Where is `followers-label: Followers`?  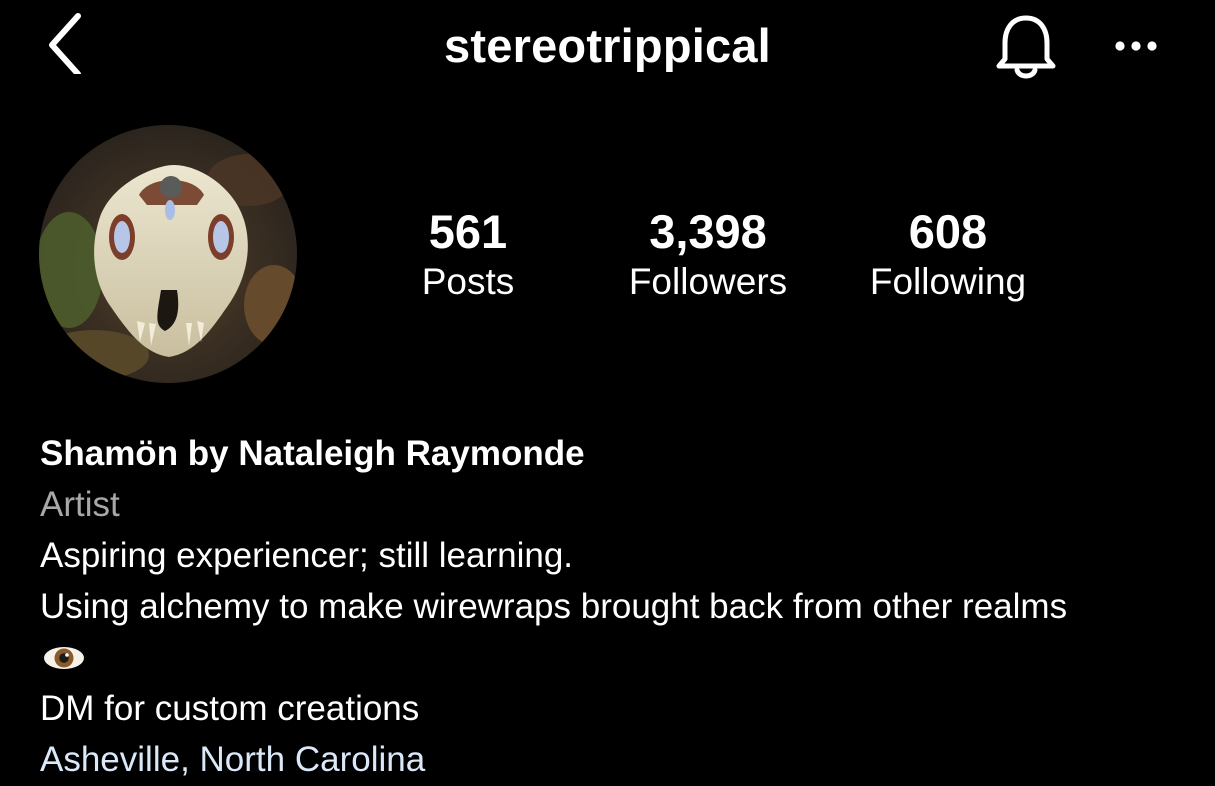
followers-label: Followers is located at coordinates (708, 281).